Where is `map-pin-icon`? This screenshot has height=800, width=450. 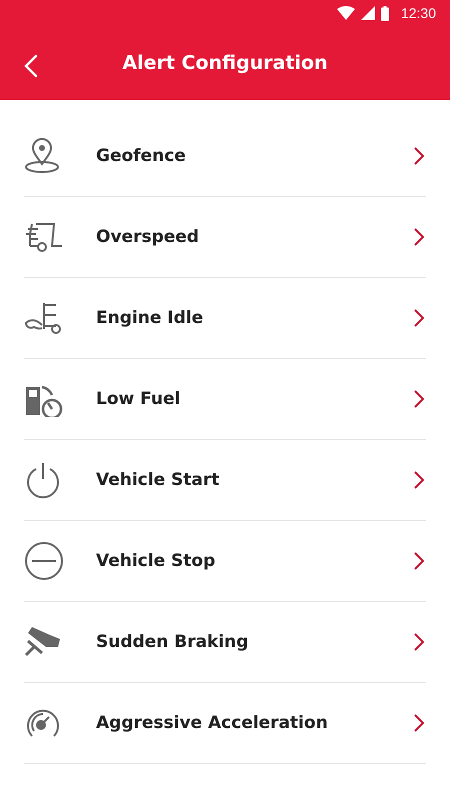 map-pin-icon is located at coordinates (42, 156).